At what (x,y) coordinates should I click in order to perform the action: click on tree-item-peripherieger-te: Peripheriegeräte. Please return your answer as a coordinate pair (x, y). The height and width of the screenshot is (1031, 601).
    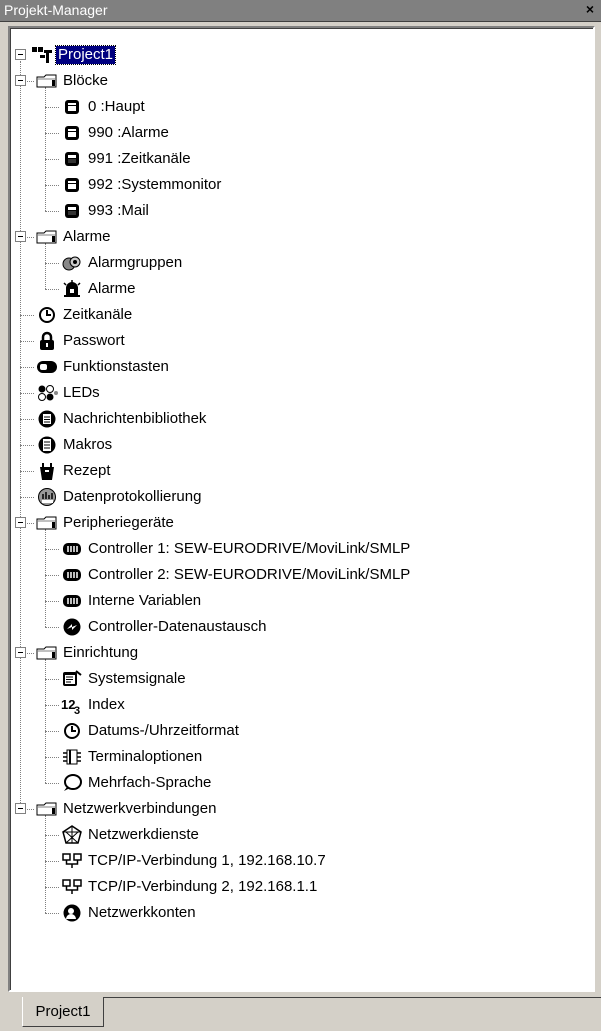
    Looking at the image, I should click on (106, 523).